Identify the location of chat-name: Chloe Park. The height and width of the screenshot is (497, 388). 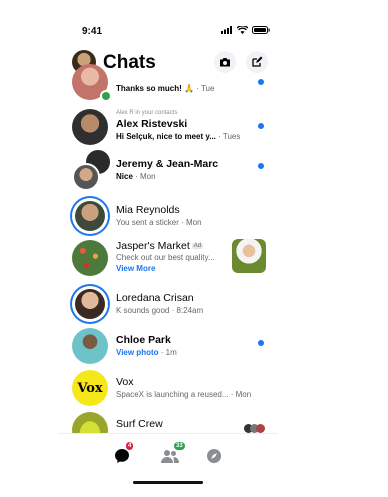
(143, 340).